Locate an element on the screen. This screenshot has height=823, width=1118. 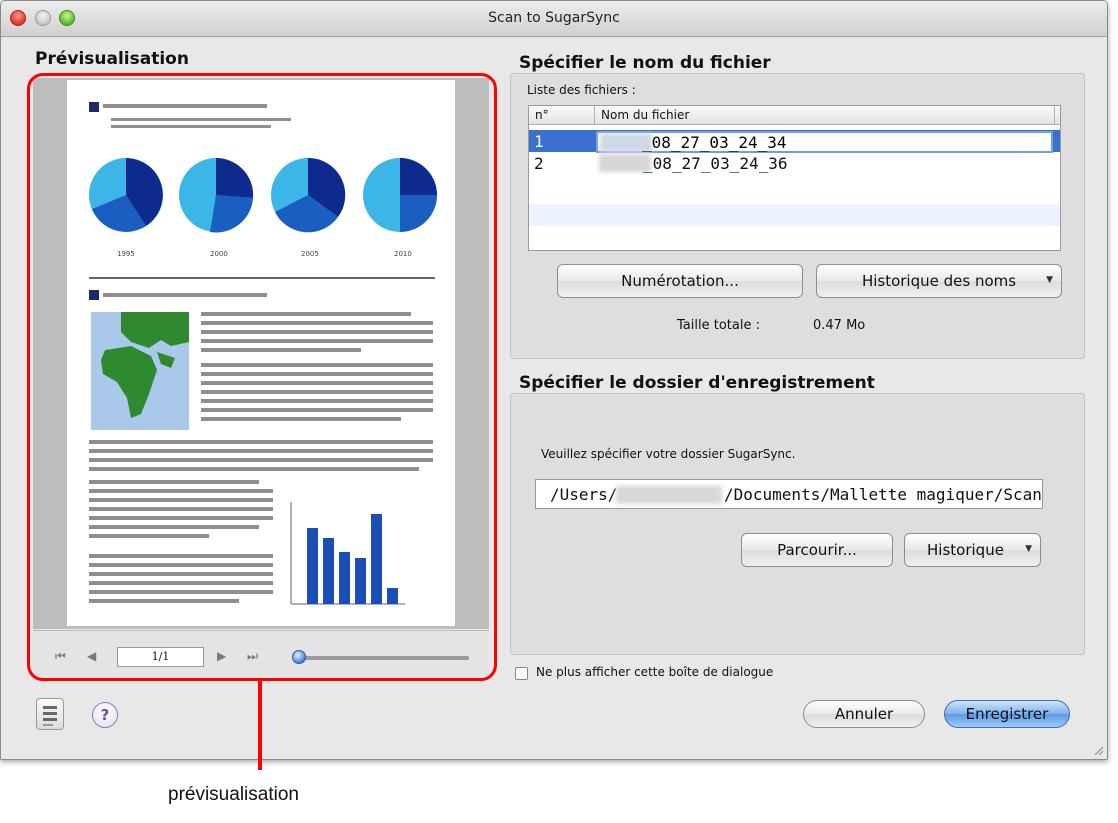
dont-show-again-label: Ne plus afficher cette boîte de dialogue is located at coordinates (655, 672).